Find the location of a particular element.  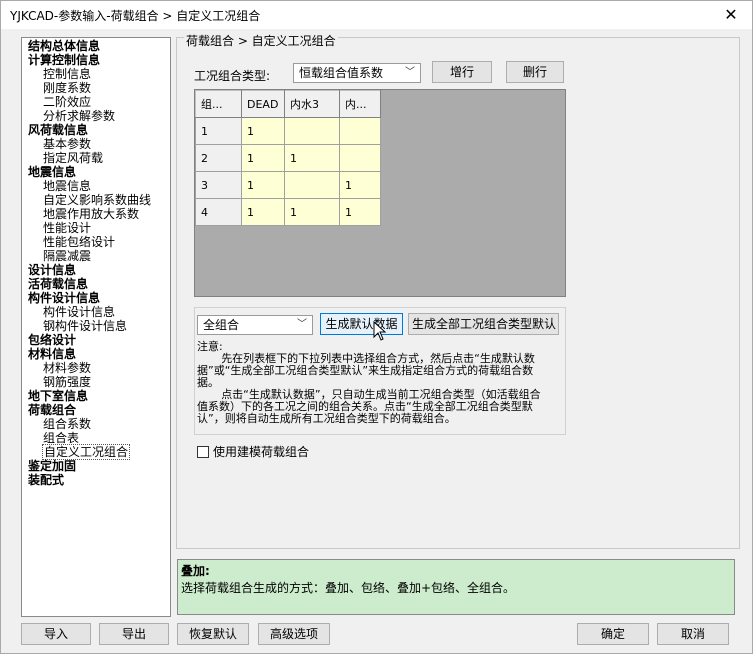

tree-item: 隔震减震 is located at coordinates (96, 256).